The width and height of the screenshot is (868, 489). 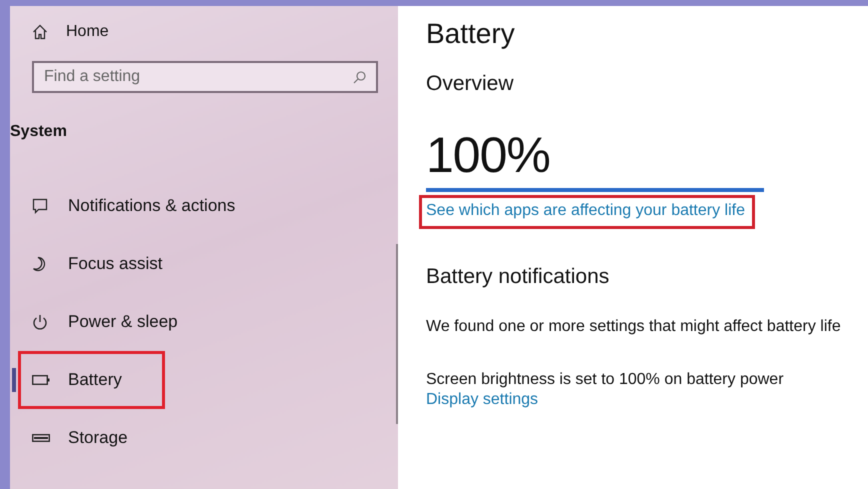 What do you see at coordinates (470, 84) in the screenshot?
I see `section-heading: Overview` at bounding box center [470, 84].